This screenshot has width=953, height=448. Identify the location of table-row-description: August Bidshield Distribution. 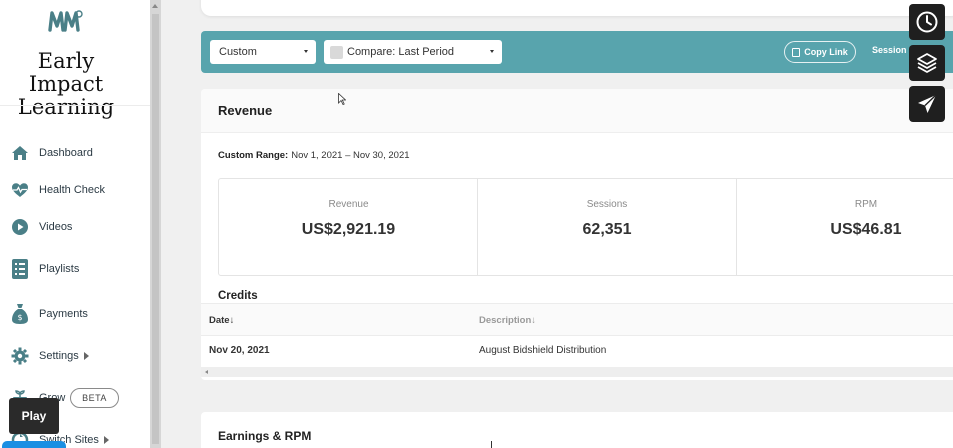
(543, 350).